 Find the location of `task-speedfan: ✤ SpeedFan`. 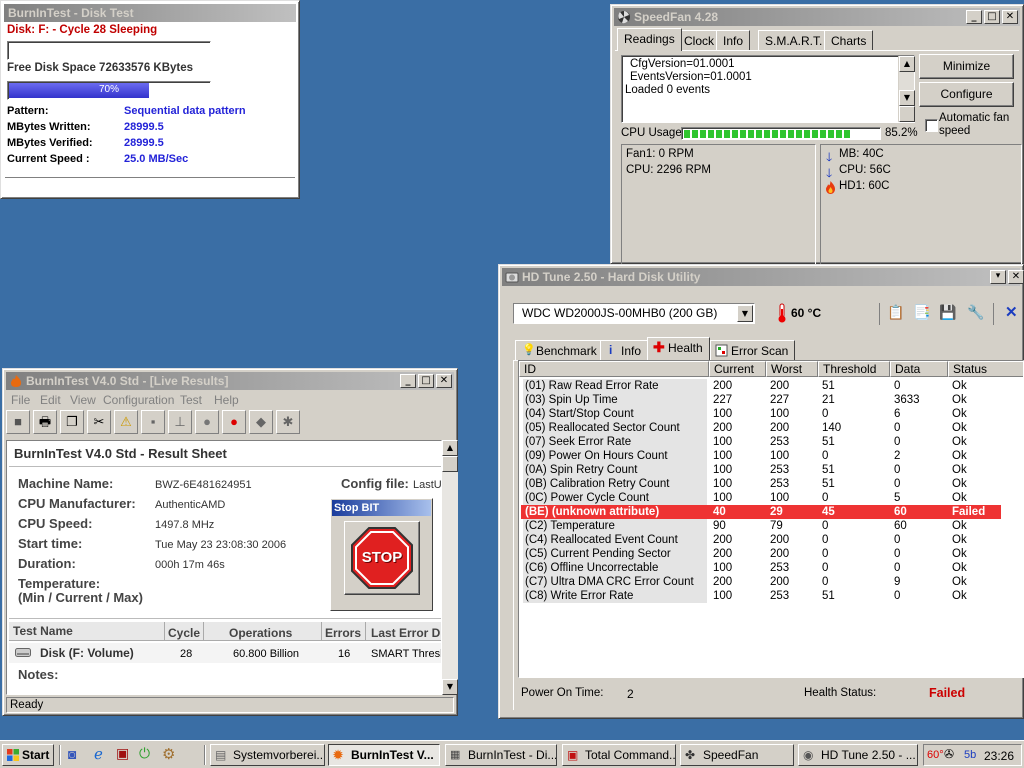

task-speedfan: ✤ SpeedFan is located at coordinates (737, 755).